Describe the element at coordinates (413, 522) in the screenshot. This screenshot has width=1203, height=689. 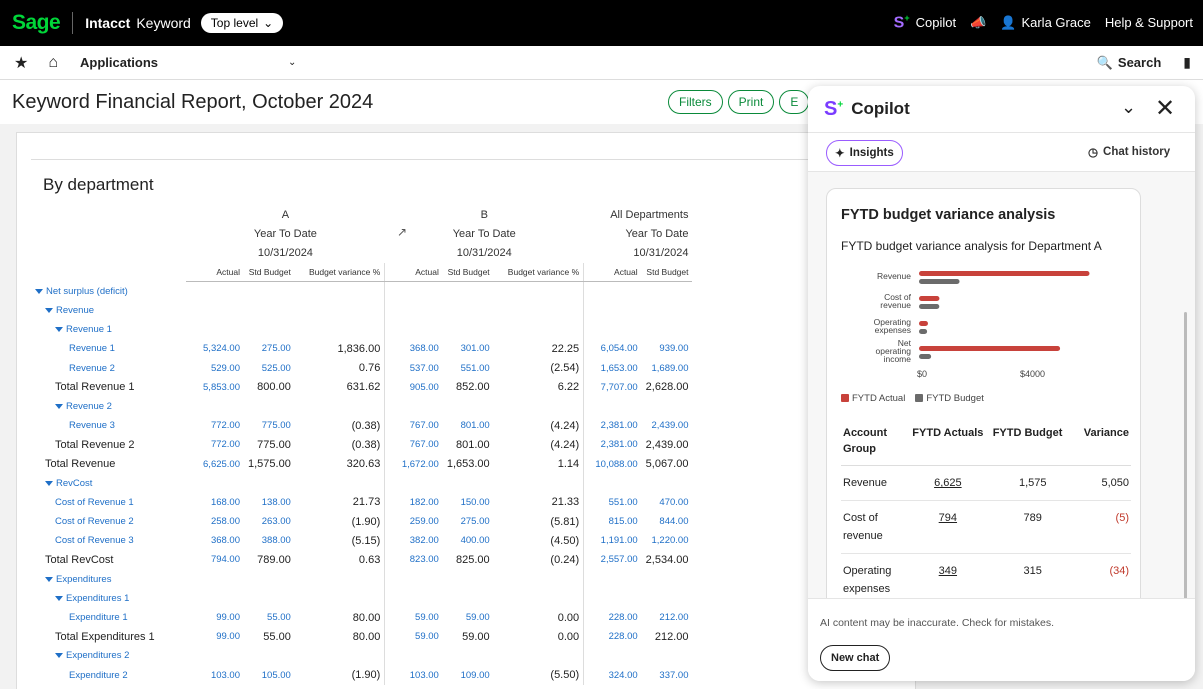
I see `amount-cell: 259.00` at that location.